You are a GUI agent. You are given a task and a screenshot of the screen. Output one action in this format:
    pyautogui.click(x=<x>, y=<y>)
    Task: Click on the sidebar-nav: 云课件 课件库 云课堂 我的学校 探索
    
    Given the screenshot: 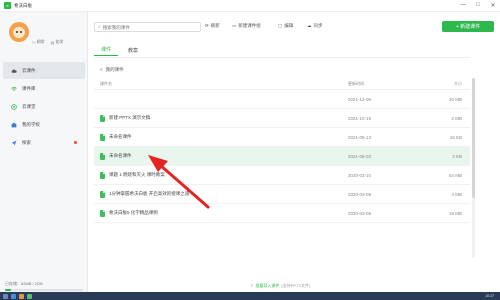 What is the action you would take?
    pyautogui.click(x=44, y=107)
    